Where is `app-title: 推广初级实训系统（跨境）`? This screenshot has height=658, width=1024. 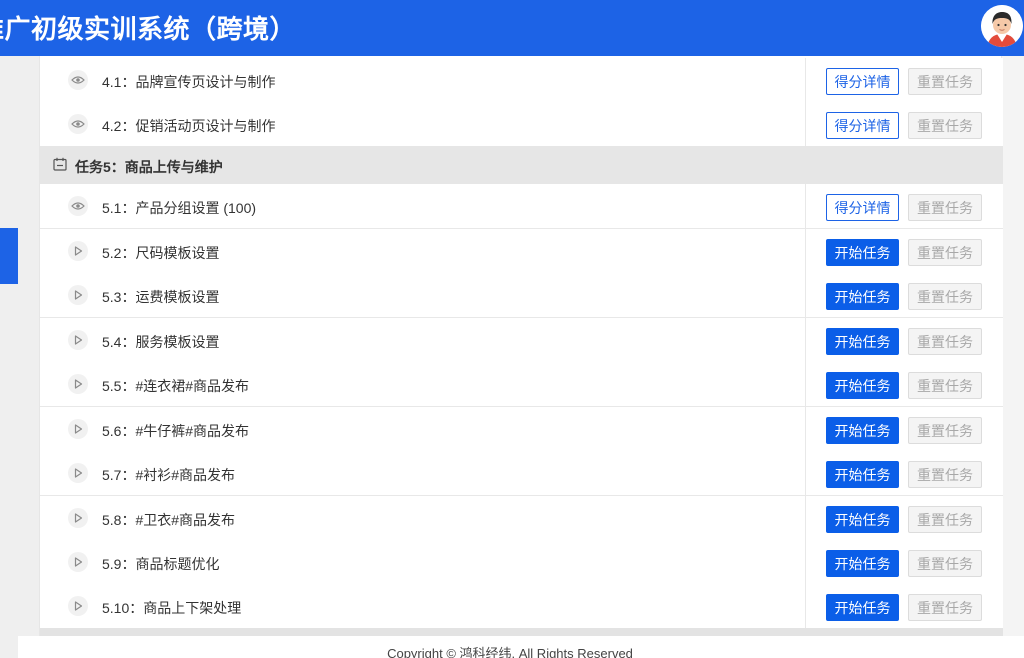
app-title: 推广初级实训系统（跨境） is located at coordinates (148, 30).